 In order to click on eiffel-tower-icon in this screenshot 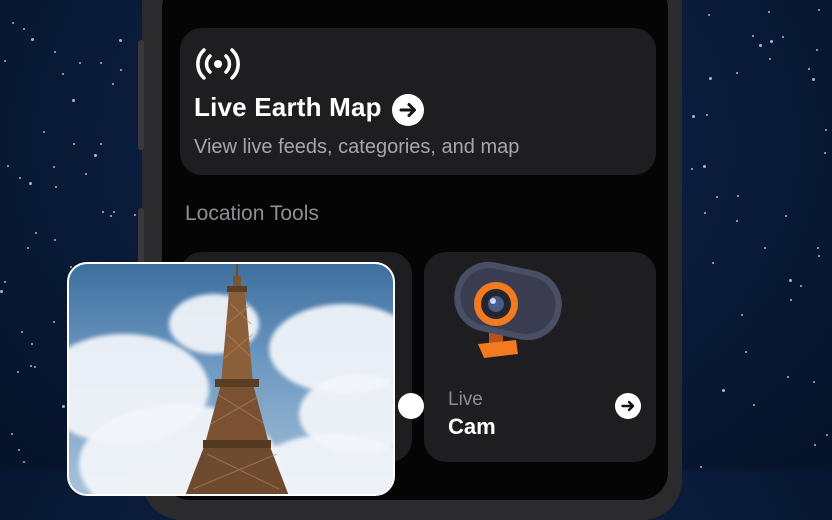, I will do `click(237, 379)`.